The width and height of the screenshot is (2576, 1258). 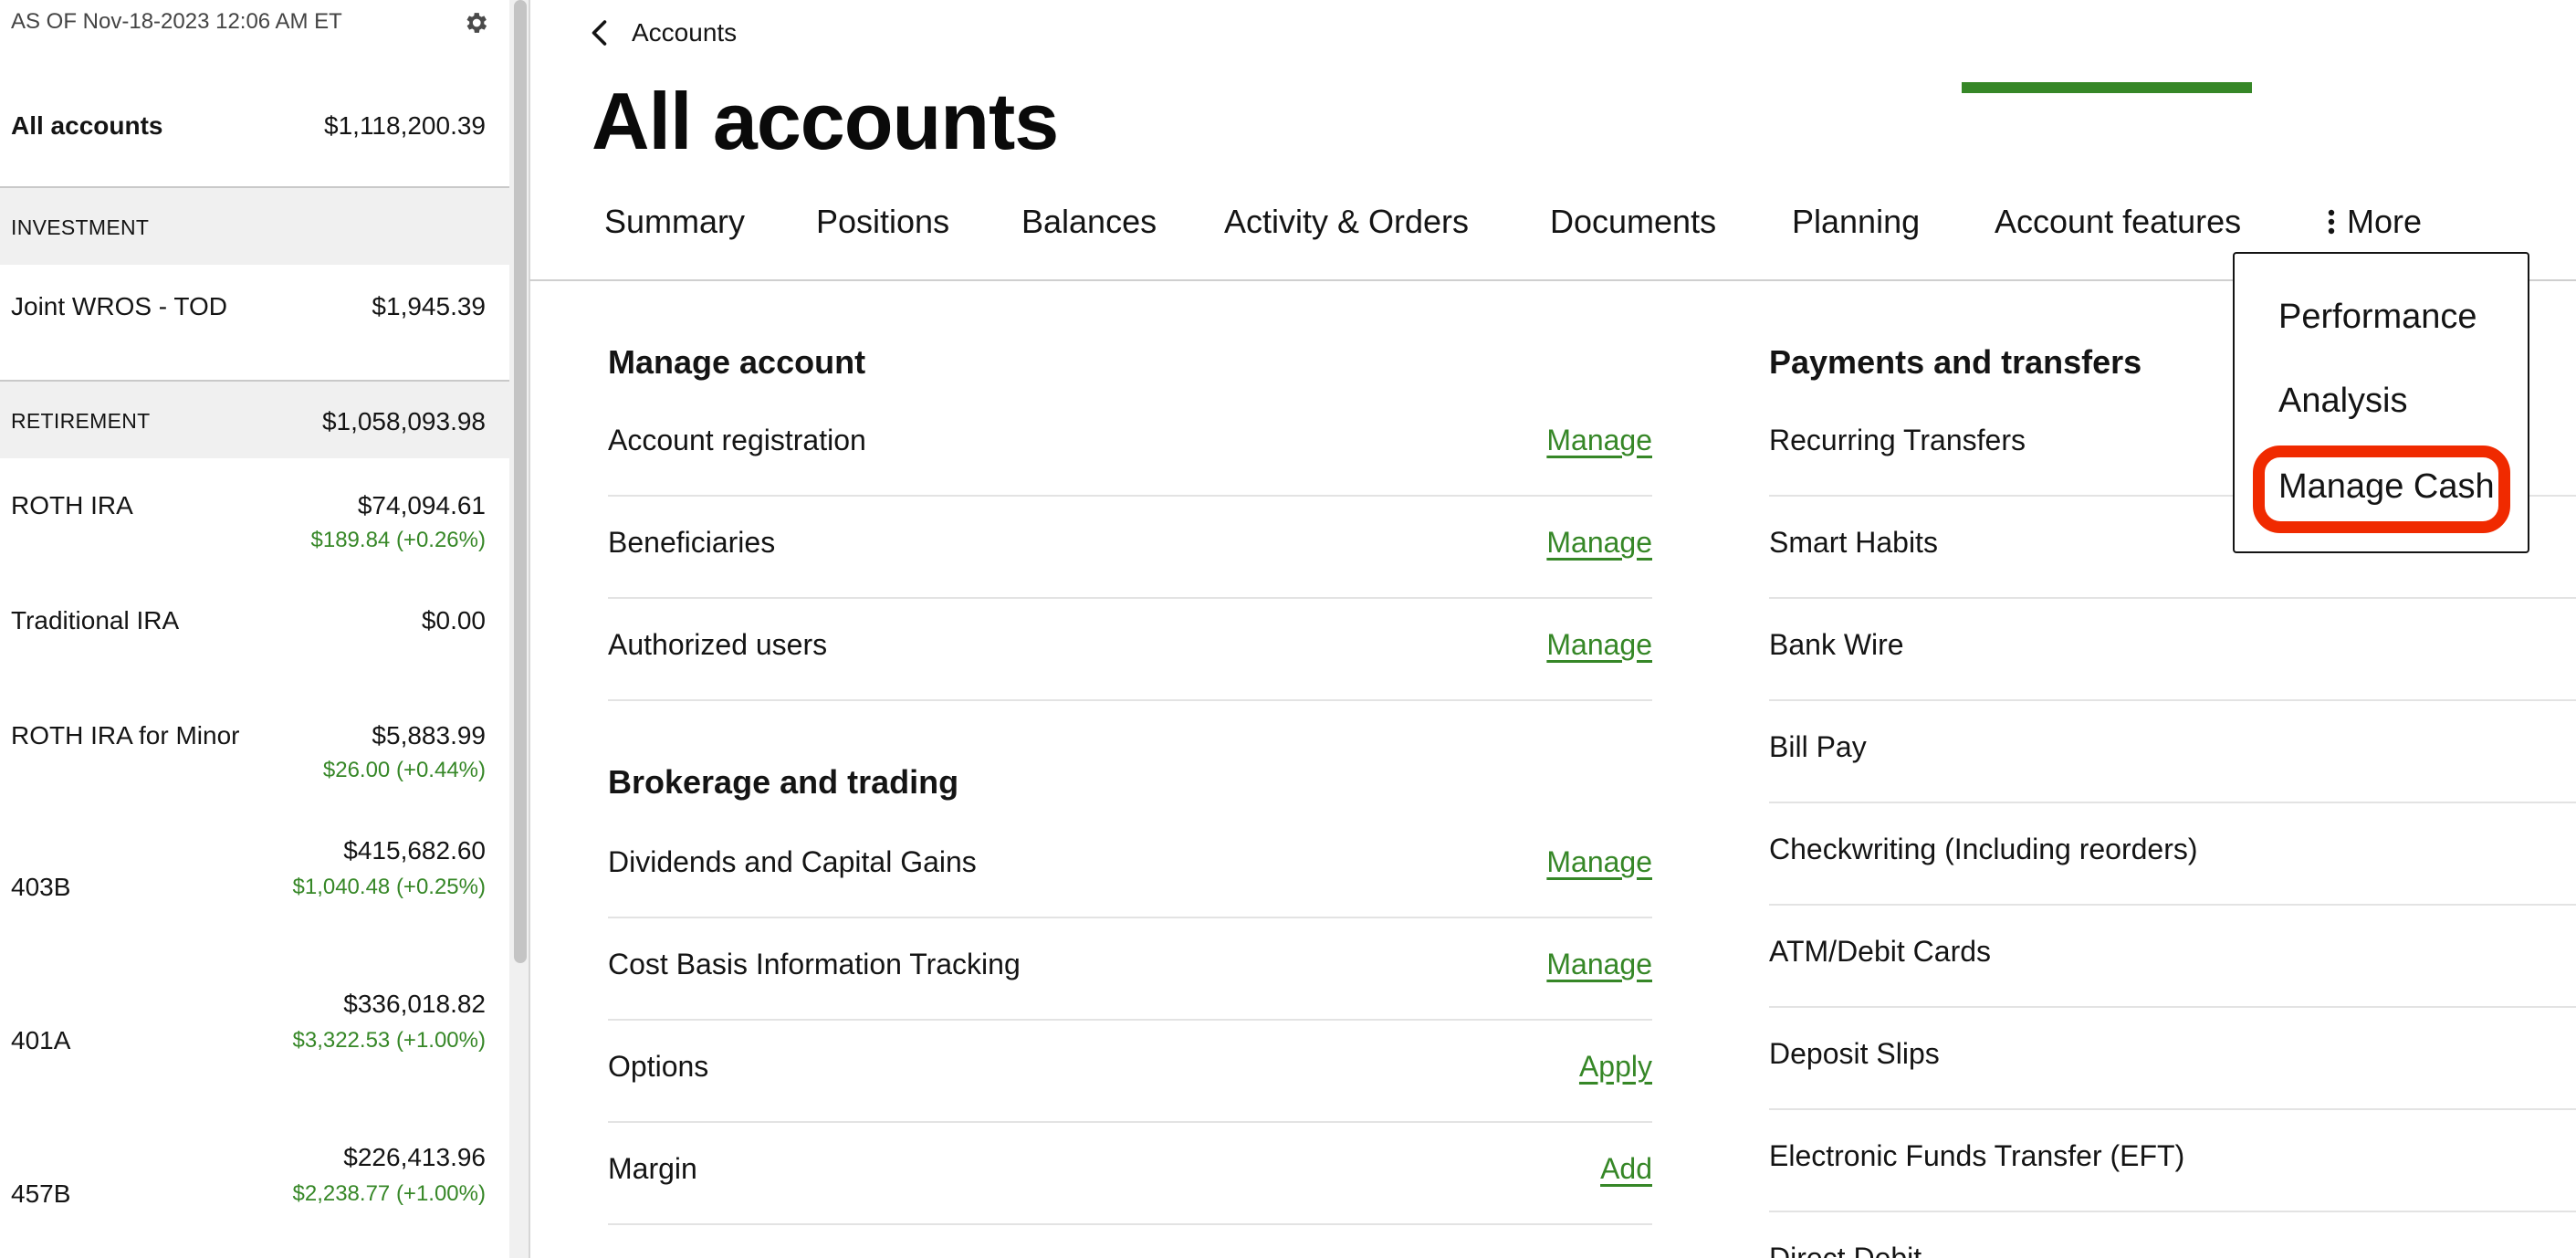 What do you see at coordinates (255, 419) in the screenshot?
I see `retirement-section-header: RETIREMENT $1,058,093.98` at bounding box center [255, 419].